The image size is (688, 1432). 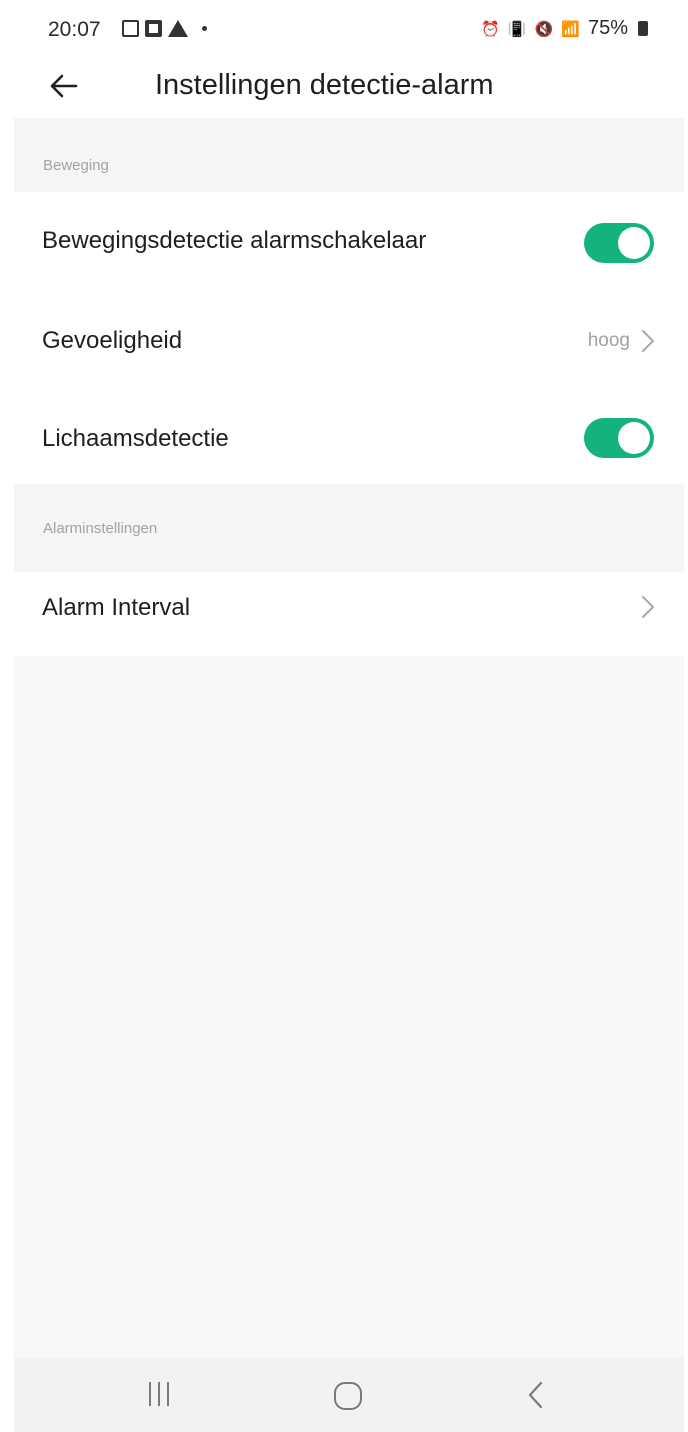 I want to click on wifi-icon: 📶, so click(x=570, y=29).